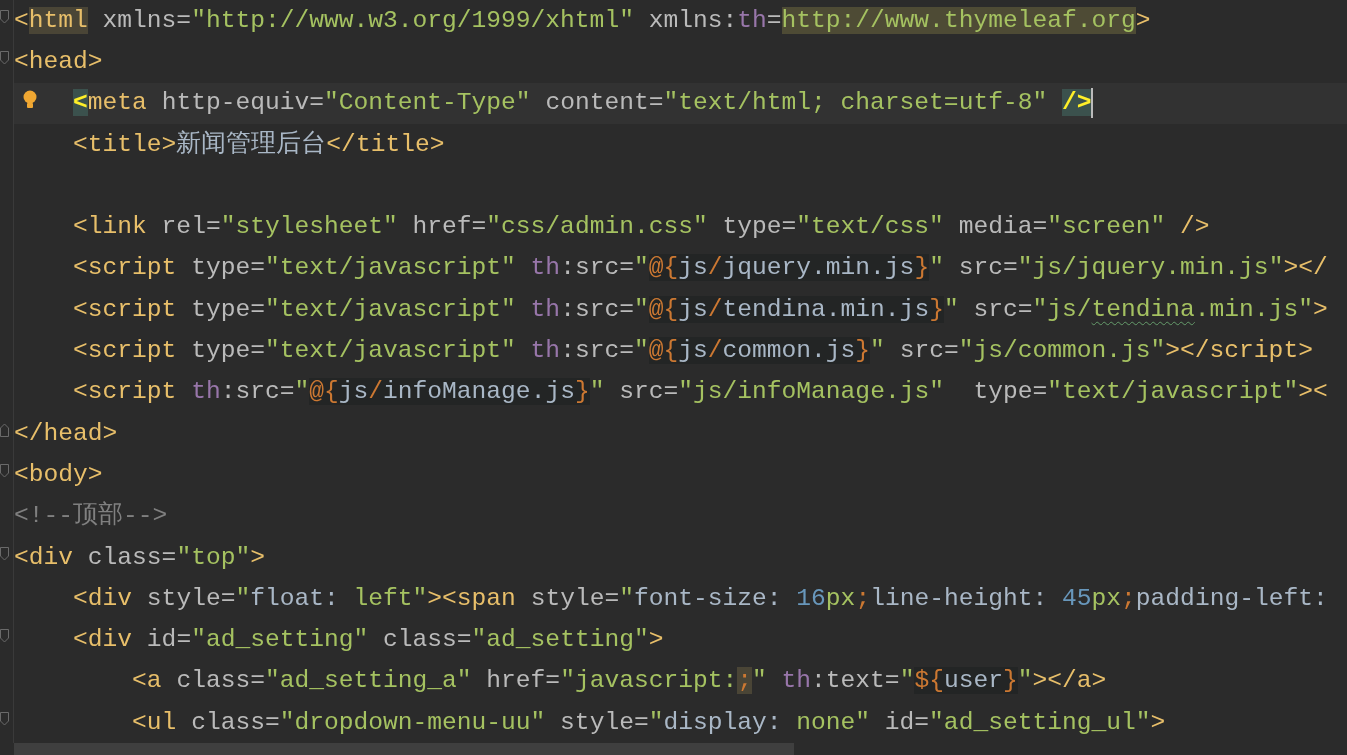 The image size is (1347, 755). What do you see at coordinates (139, 557) in the screenshot?
I see `code-line: <div class="top">` at bounding box center [139, 557].